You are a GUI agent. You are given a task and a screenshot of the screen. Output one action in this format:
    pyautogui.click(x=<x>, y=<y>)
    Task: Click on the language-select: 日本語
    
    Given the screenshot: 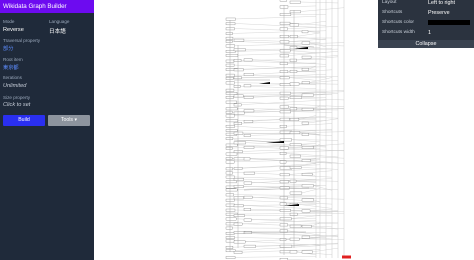 What is the action you would take?
    pyautogui.click(x=57, y=31)
    